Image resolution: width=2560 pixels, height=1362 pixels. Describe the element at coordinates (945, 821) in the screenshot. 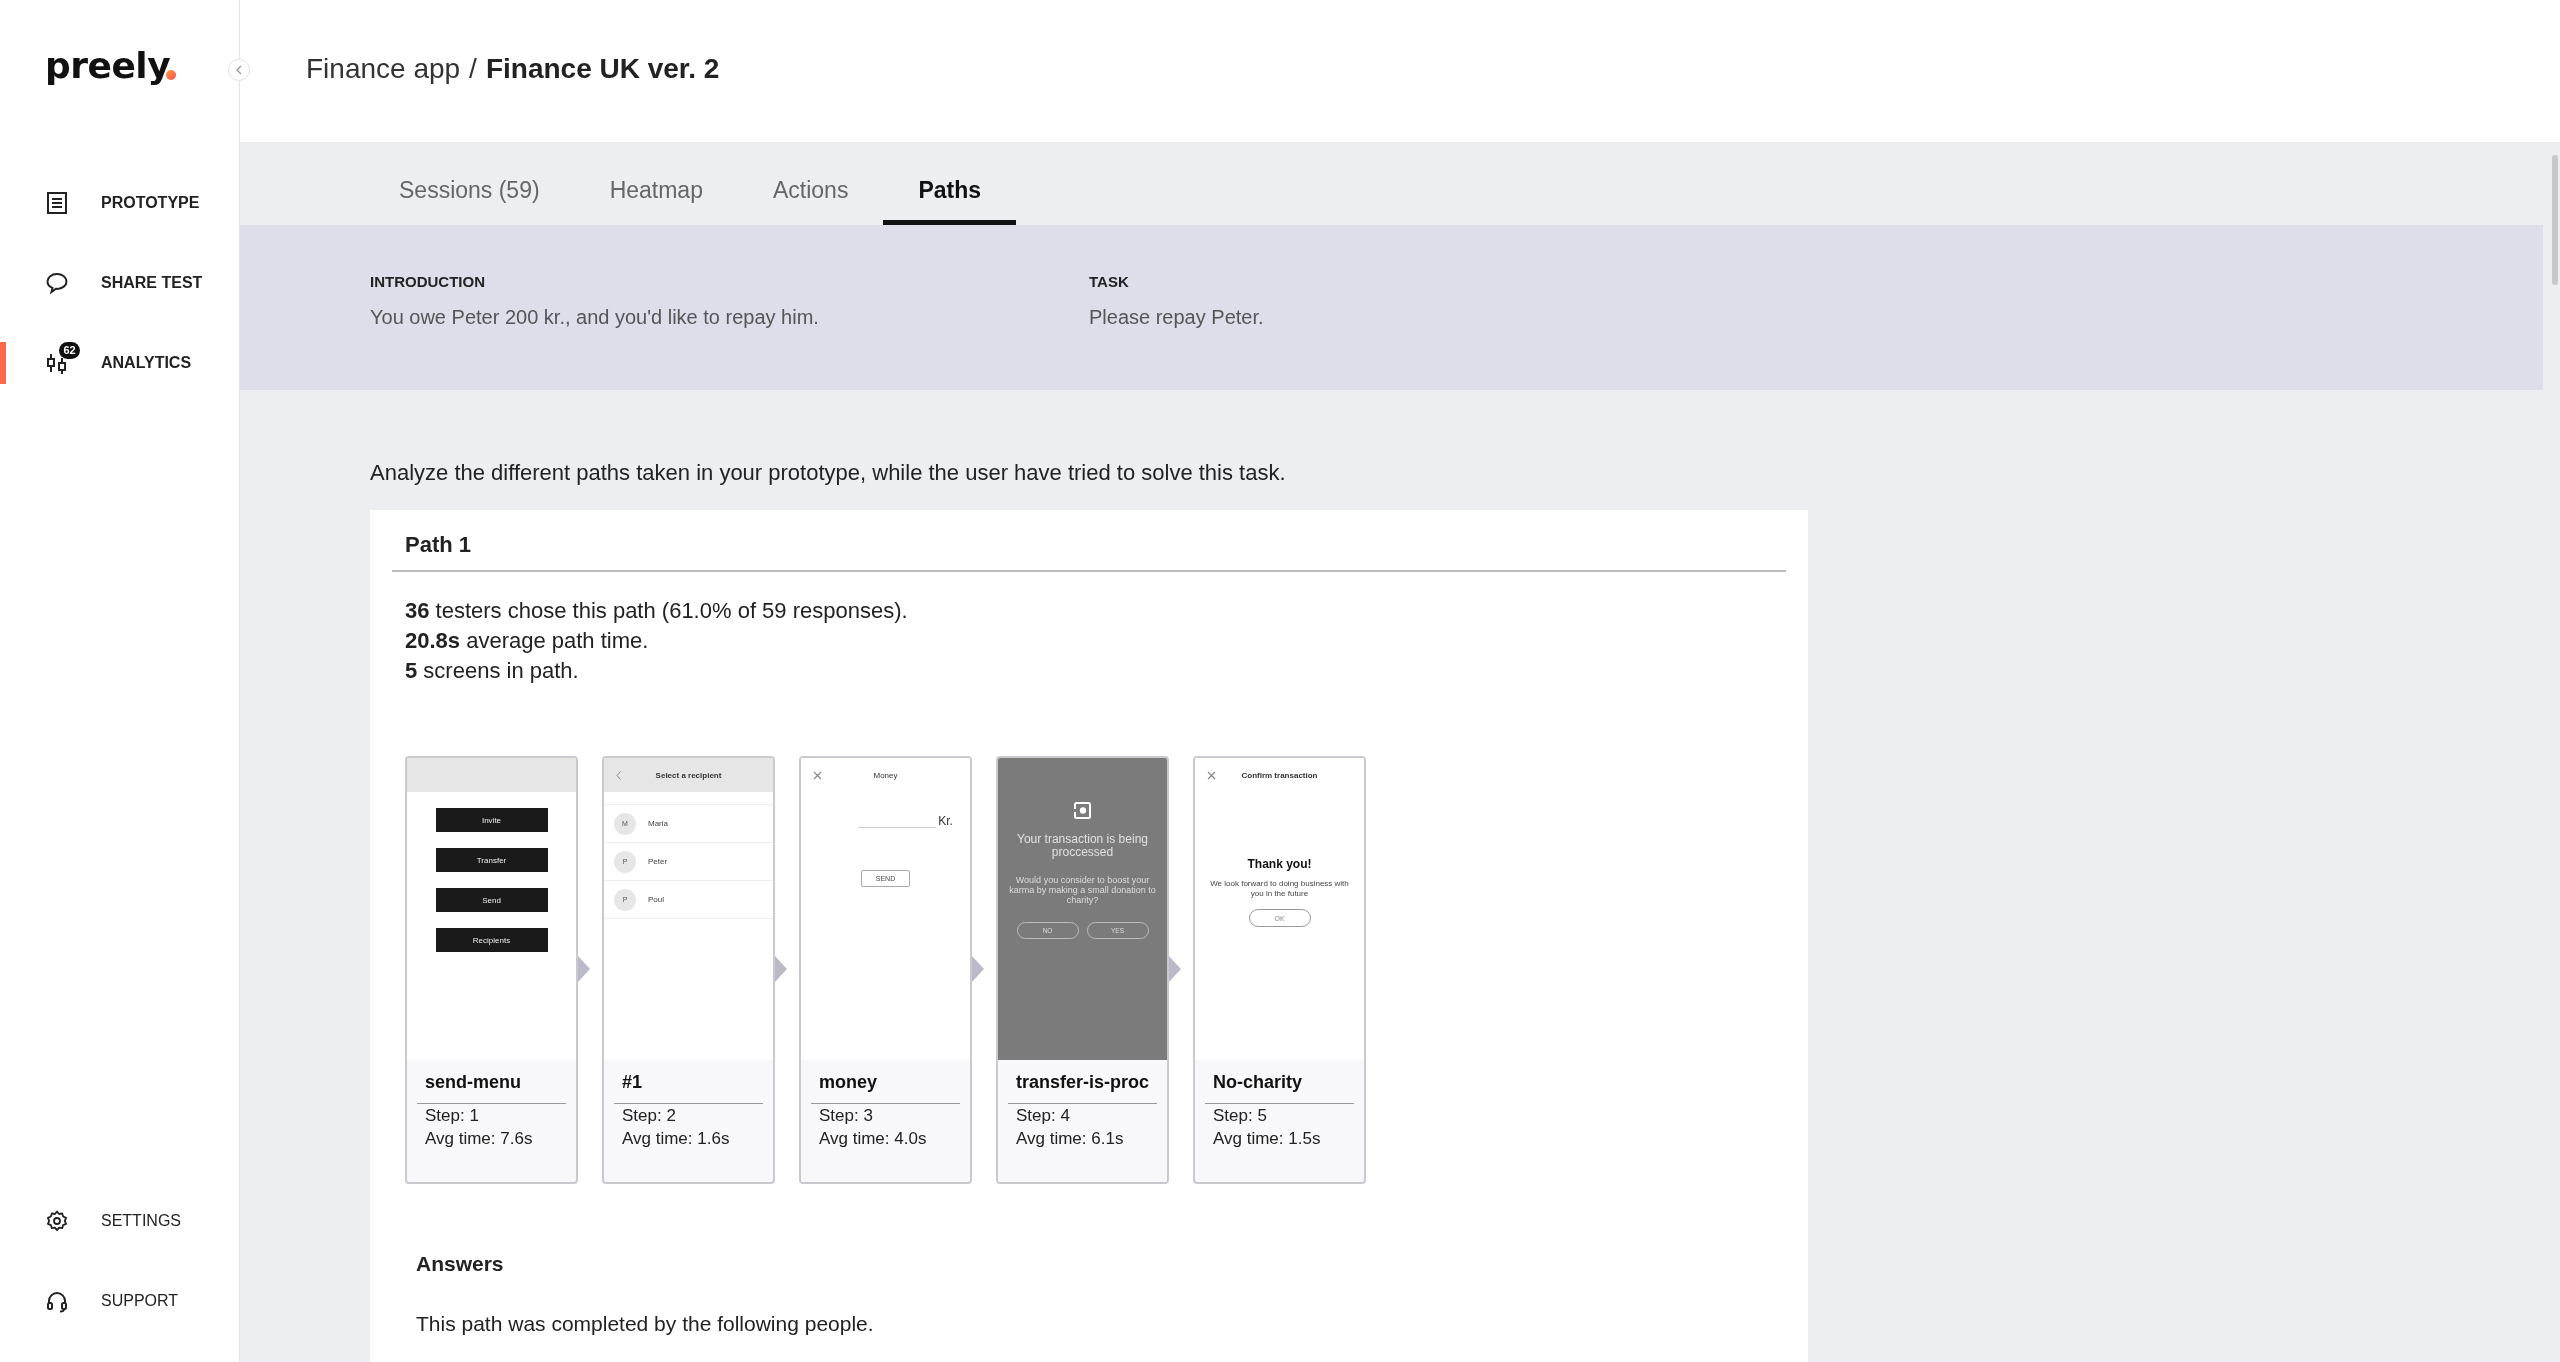

I see `currency-label: Kr.` at that location.